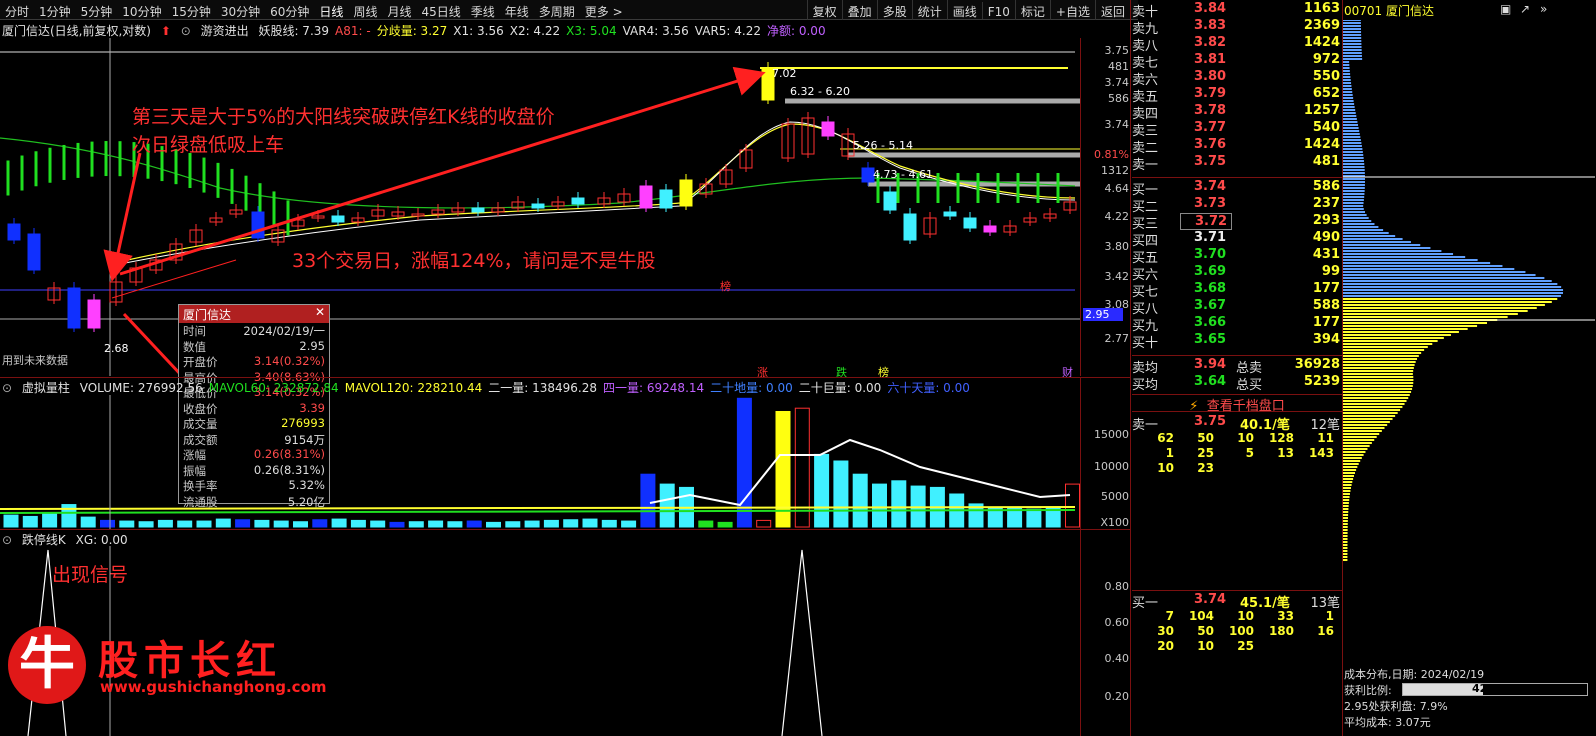 The width and height of the screenshot is (1596, 736). I want to click on tool-button-8: 返回, so click(1112, 10).